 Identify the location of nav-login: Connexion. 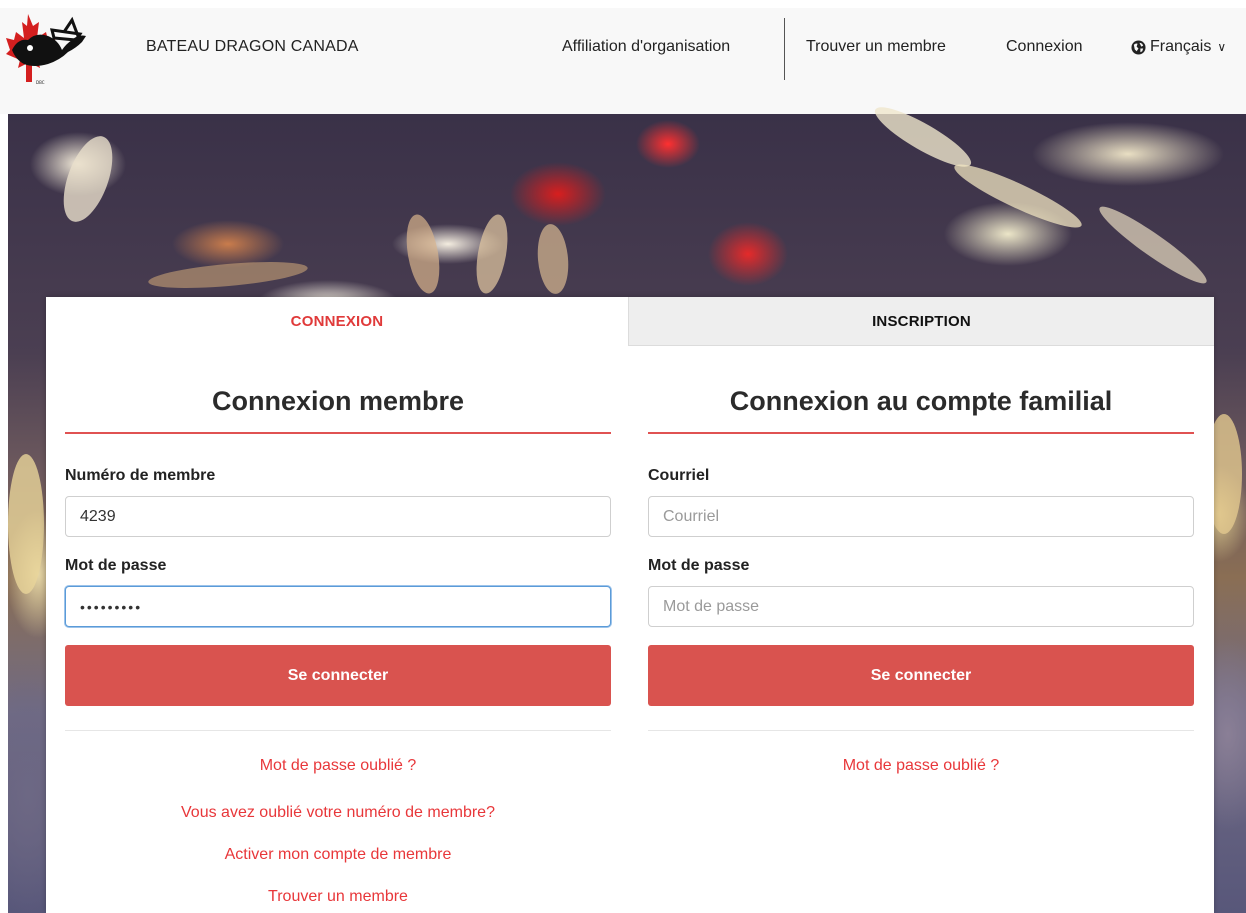
(1044, 47).